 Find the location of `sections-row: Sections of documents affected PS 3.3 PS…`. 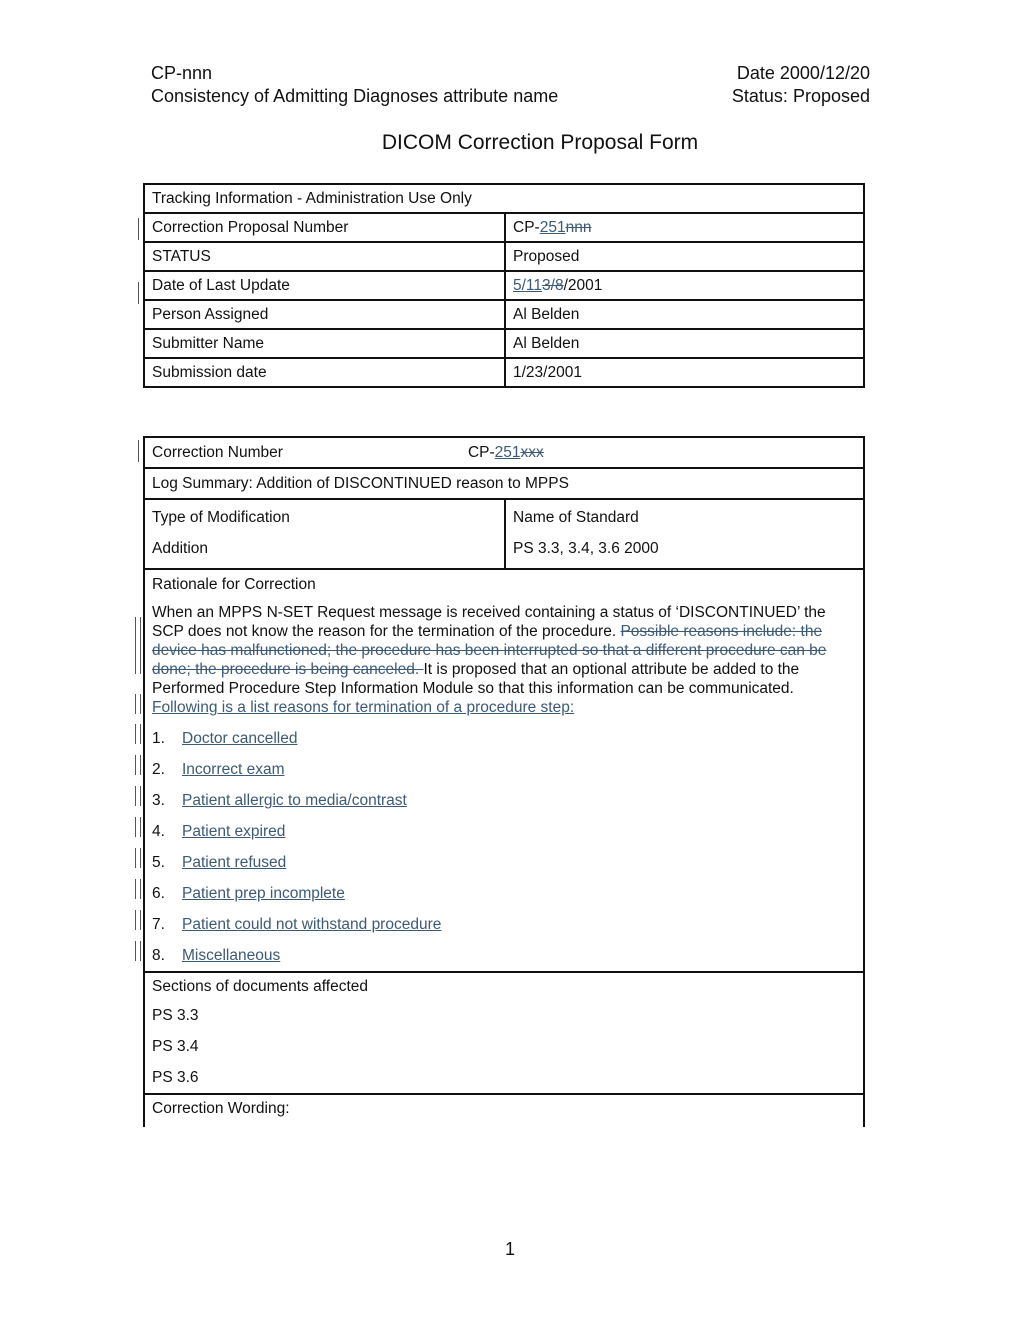

sections-row: Sections of documents affected PS 3.3 PS… is located at coordinates (504, 1033).